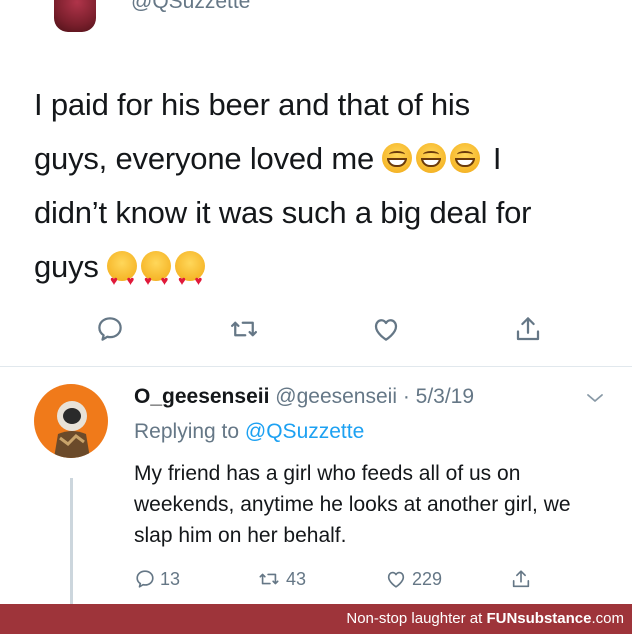  What do you see at coordinates (72, 429) in the screenshot?
I see `astronaut-avatar-image` at bounding box center [72, 429].